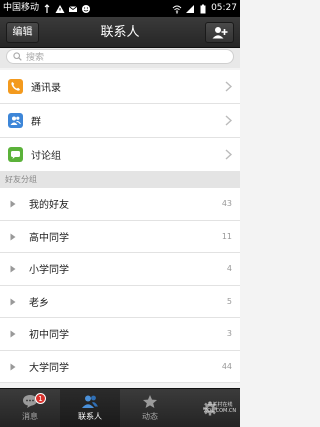 The image size is (320, 427). What do you see at coordinates (120, 8) in the screenshot?
I see `status-bar: 中国移动 05:27` at bounding box center [120, 8].